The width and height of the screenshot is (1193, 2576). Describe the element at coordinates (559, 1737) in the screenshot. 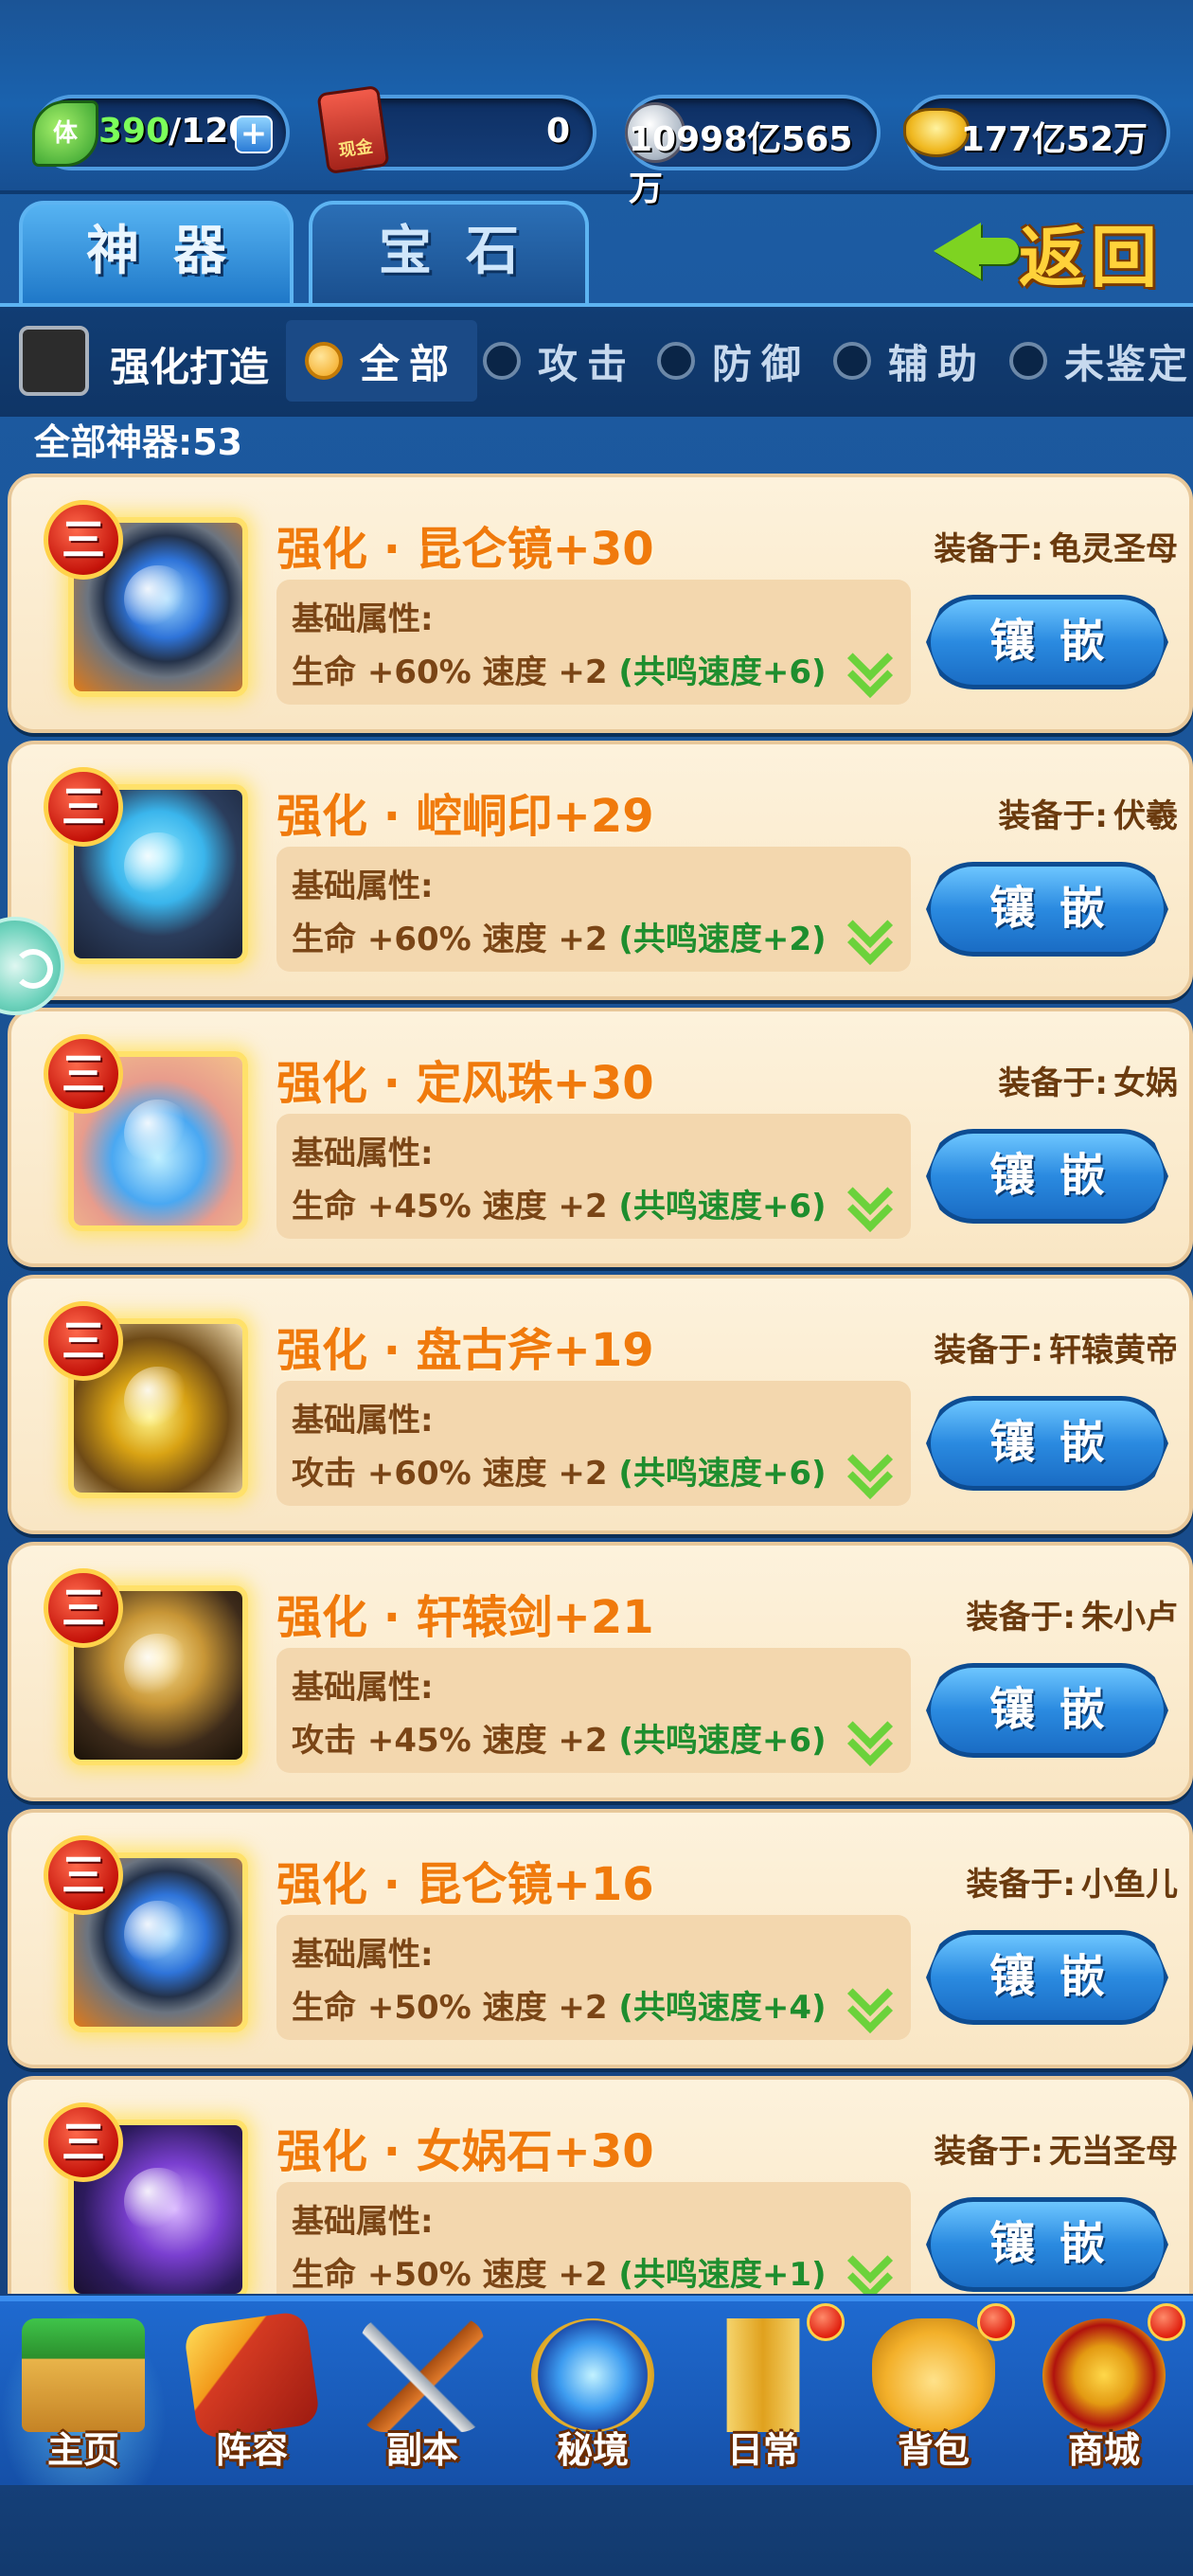

I see `attribute-values: 攻击 +45% 速度 +2 (共鸣速度+6)` at that location.